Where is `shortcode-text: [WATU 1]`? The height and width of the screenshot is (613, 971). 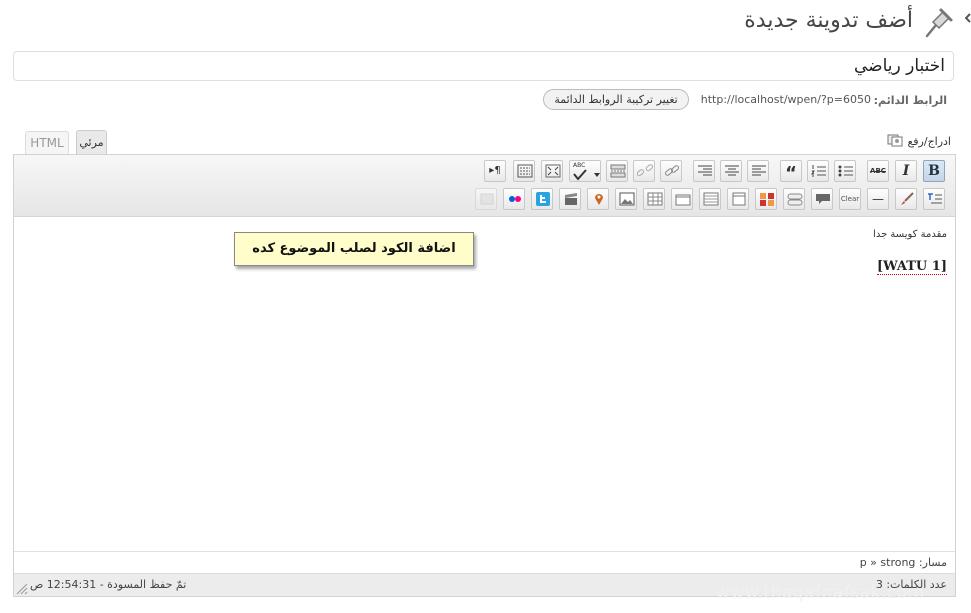 shortcode-text: [WATU 1] is located at coordinates (911, 267).